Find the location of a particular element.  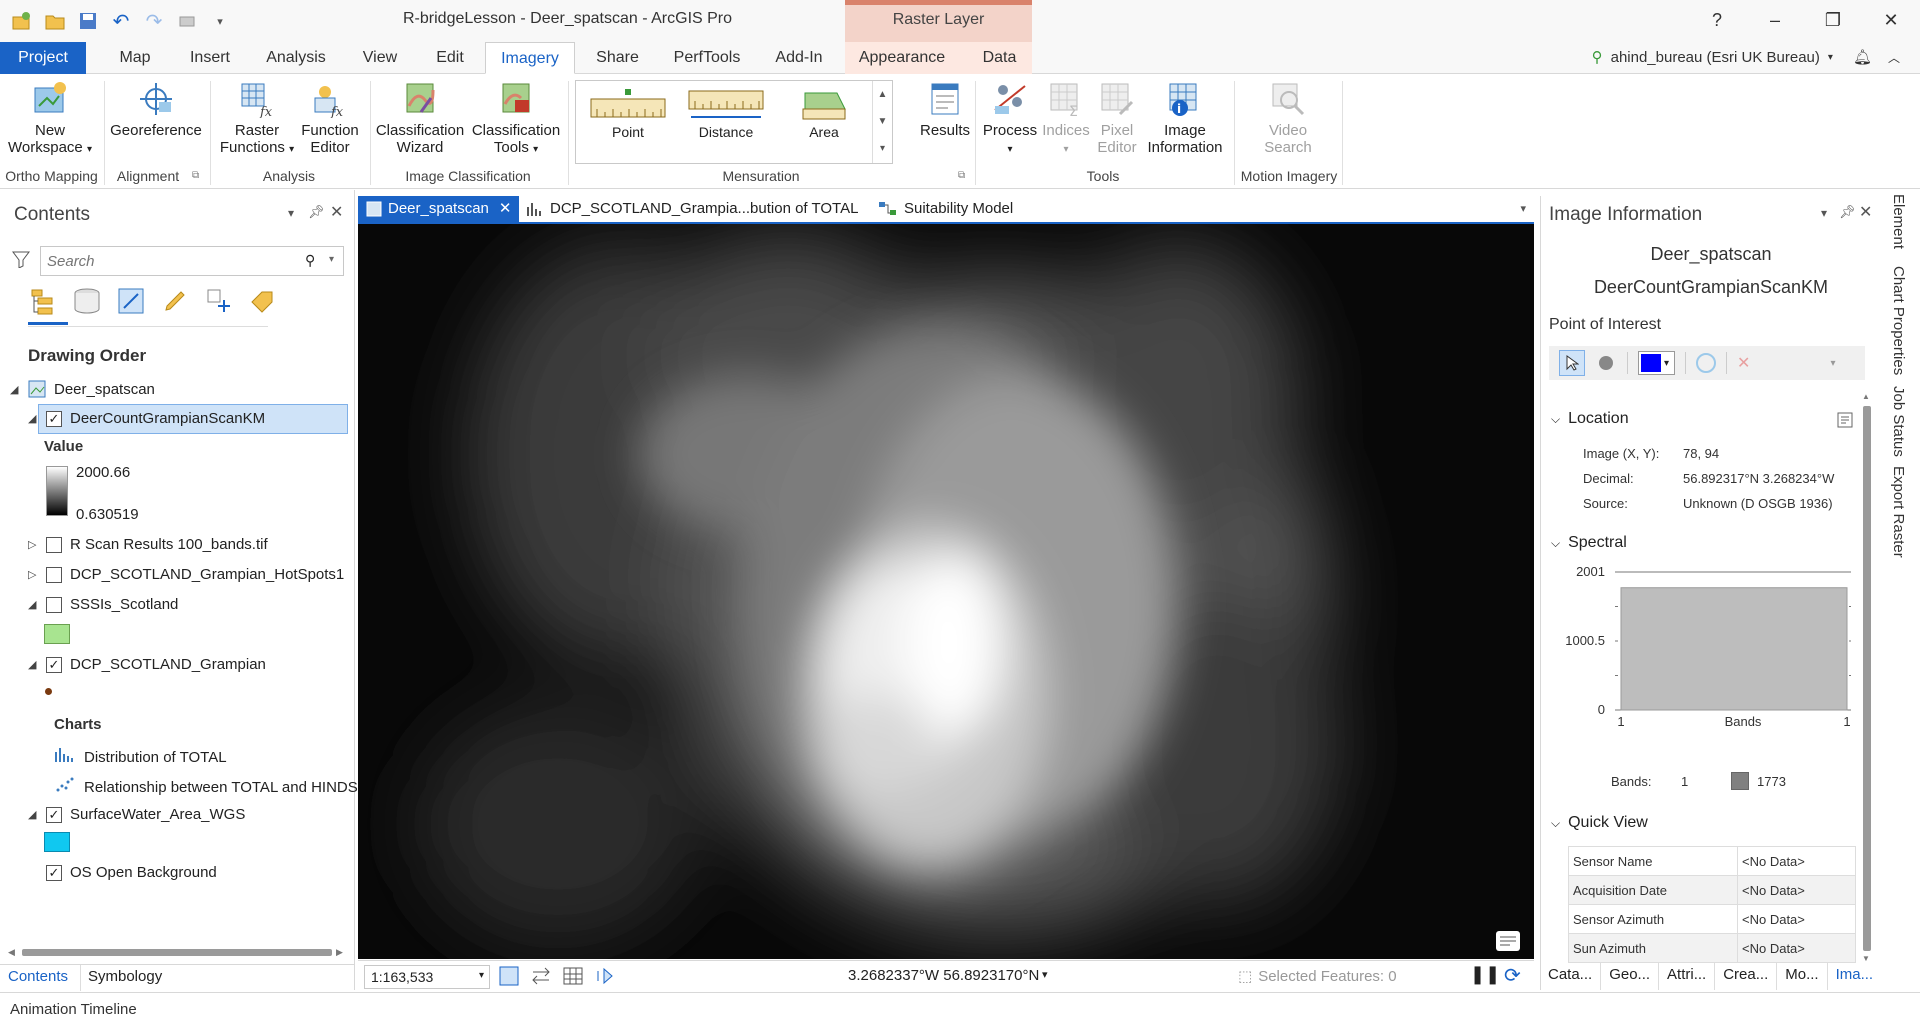

measure-distance-button: Distance is located at coordinates (726, 112).